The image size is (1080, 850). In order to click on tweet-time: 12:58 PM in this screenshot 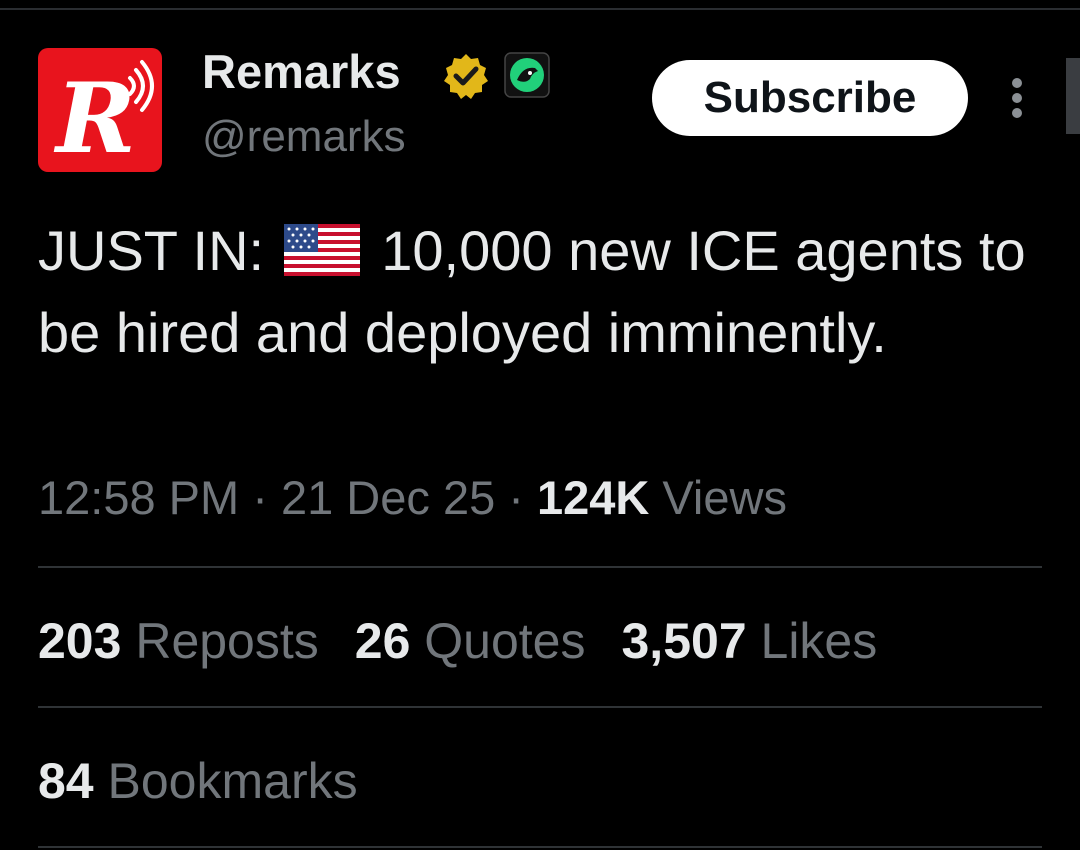, I will do `click(138, 497)`.